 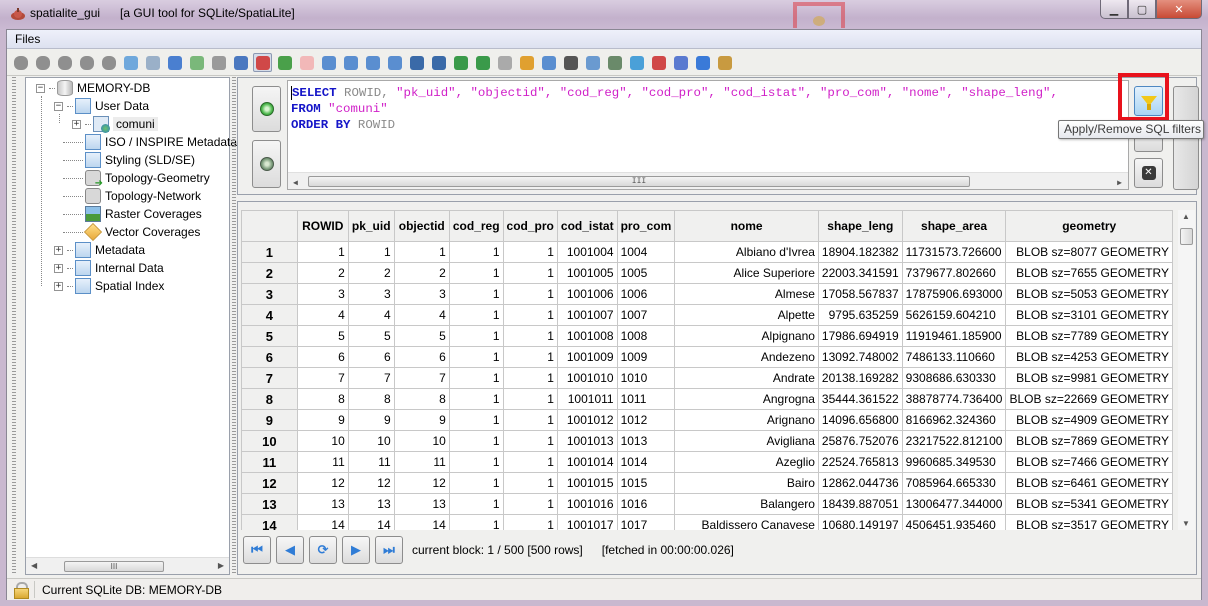 I want to click on table-cell: 1010, so click(x=646, y=378).